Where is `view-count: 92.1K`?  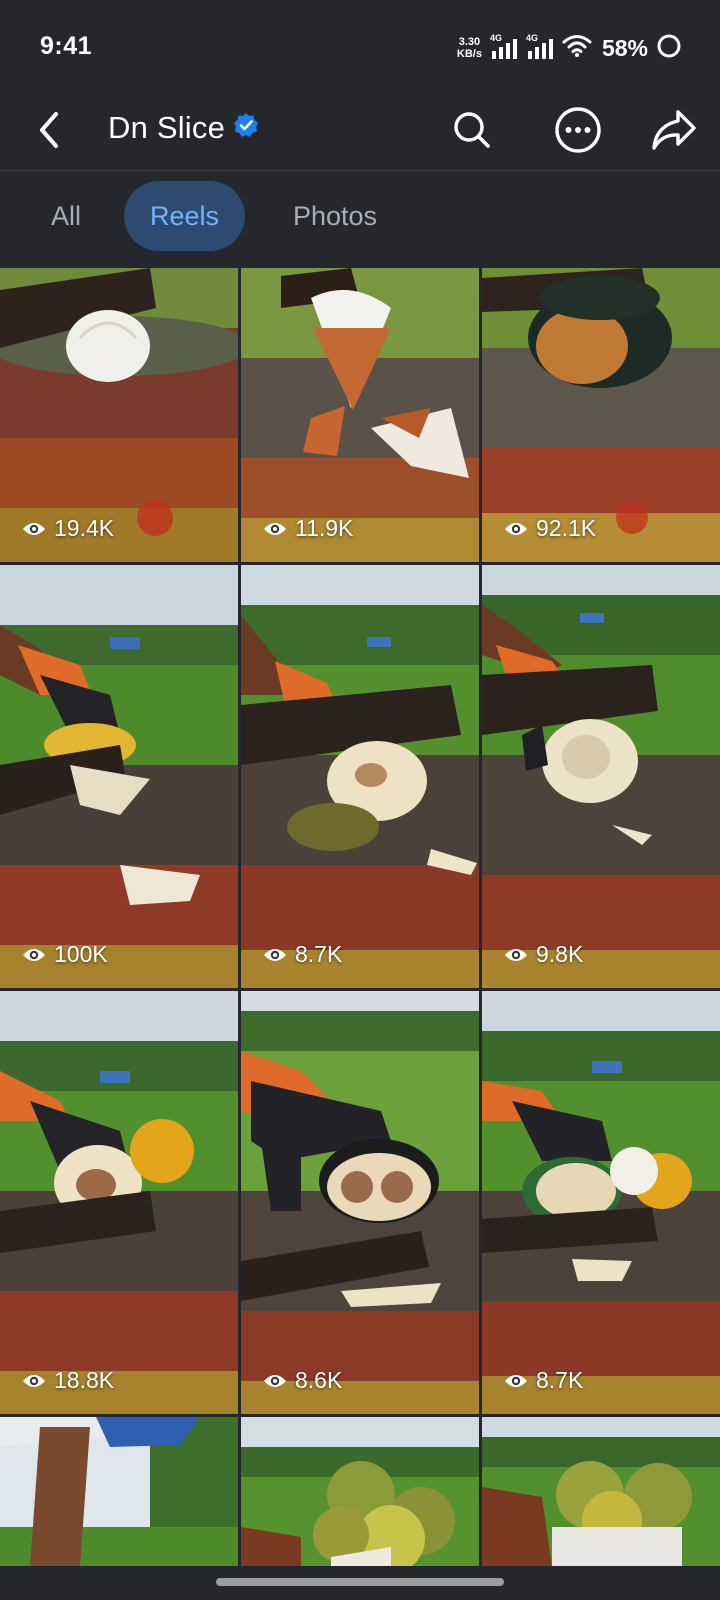 view-count: 92.1K is located at coordinates (550, 528).